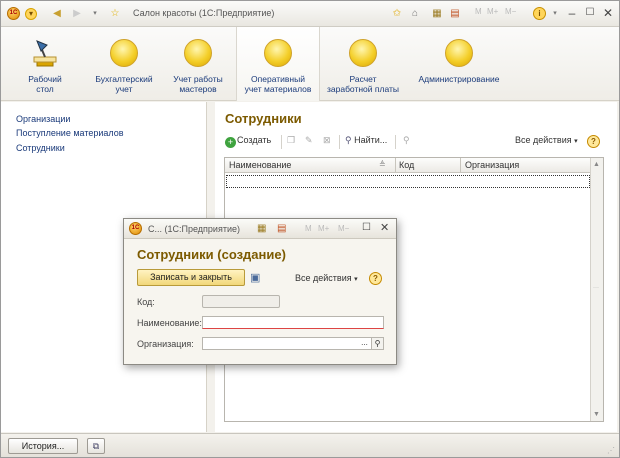 This screenshot has width=620, height=458. I want to click on all-actions-button: Все действия ▾, so click(546, 140).